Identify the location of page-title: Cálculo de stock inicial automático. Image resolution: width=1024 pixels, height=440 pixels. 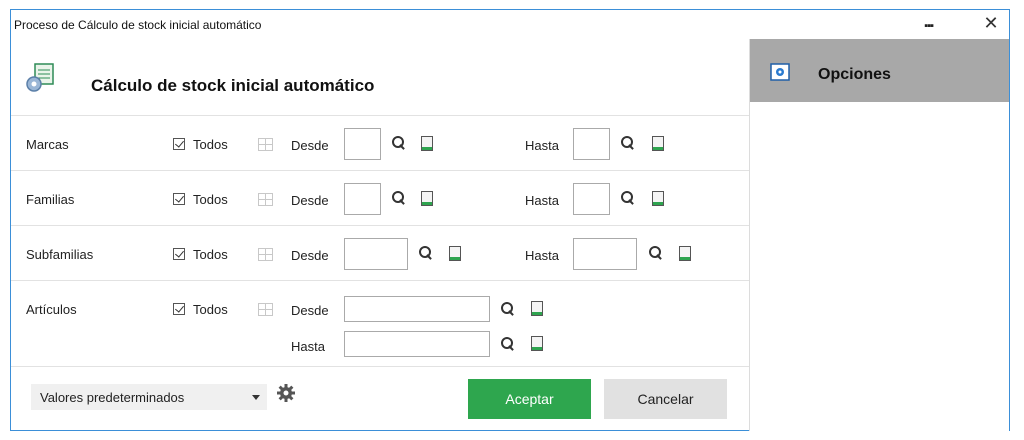
(233, 85).